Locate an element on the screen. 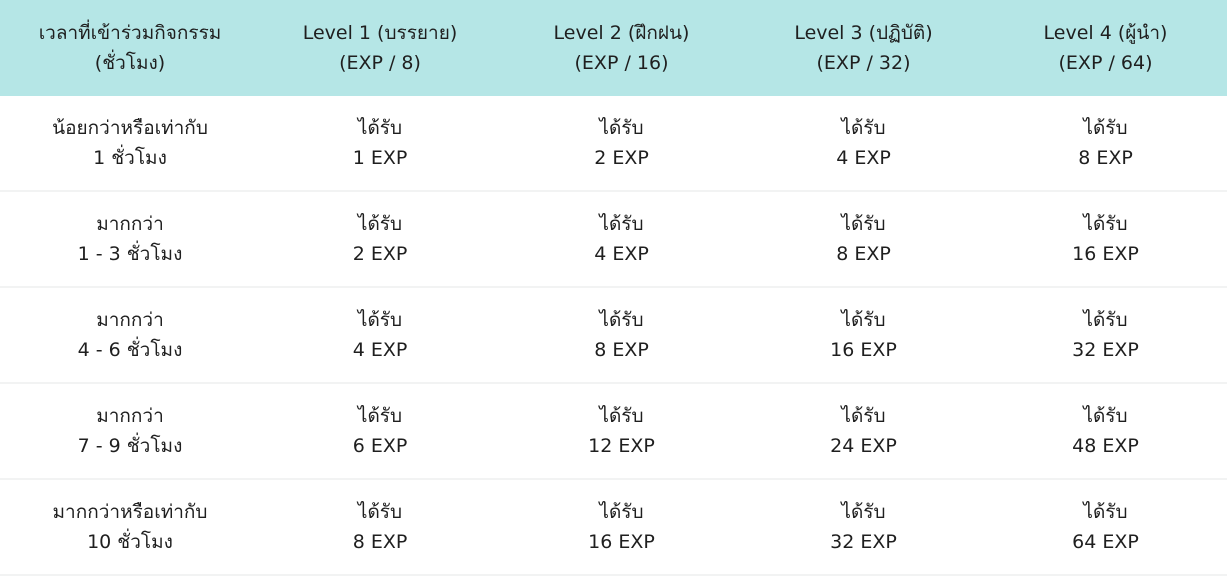 This screenshot has height=576, width=1227. exp-cell-level-4: ได้รับ 16 EXP is located at coordinates (1105, 239).